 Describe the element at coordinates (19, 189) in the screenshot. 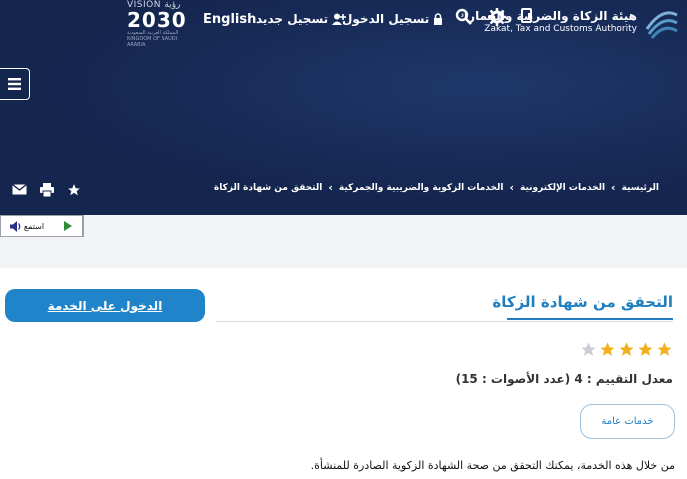

I see `mail-icon` at that location.